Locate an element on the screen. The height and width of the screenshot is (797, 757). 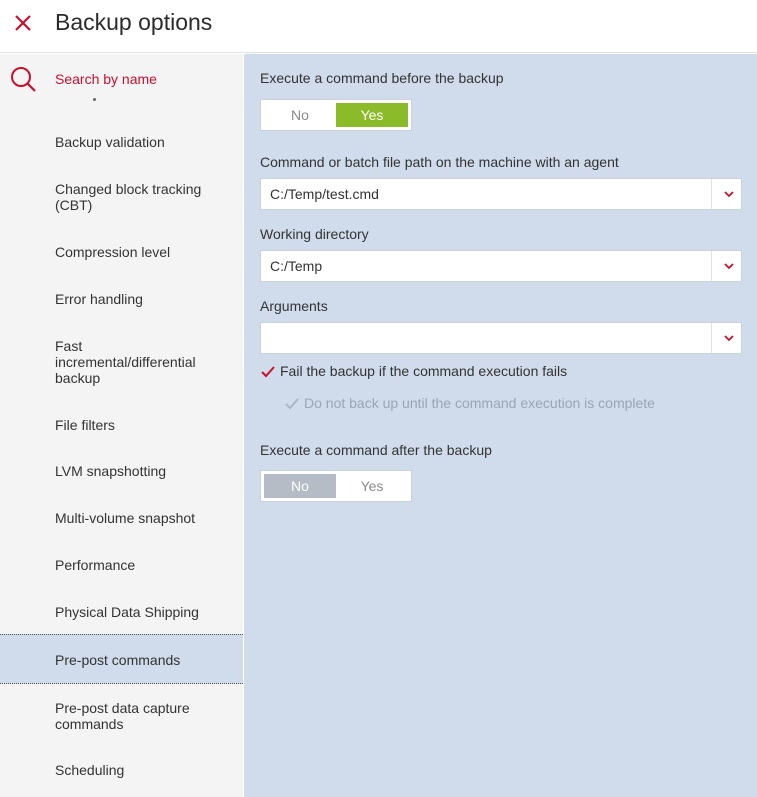
sidebar-item-multi-volume-snapshot: Multi-volume snapshot is located at coordinates (121, 518).